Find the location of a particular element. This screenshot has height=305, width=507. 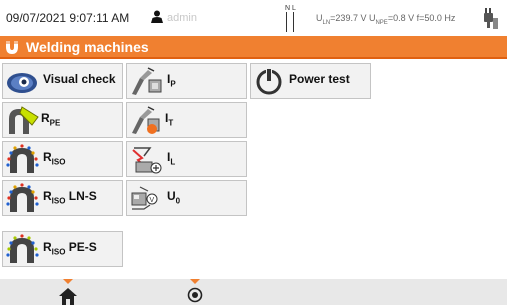

svg-text: V is located at coordinates (152, 200).